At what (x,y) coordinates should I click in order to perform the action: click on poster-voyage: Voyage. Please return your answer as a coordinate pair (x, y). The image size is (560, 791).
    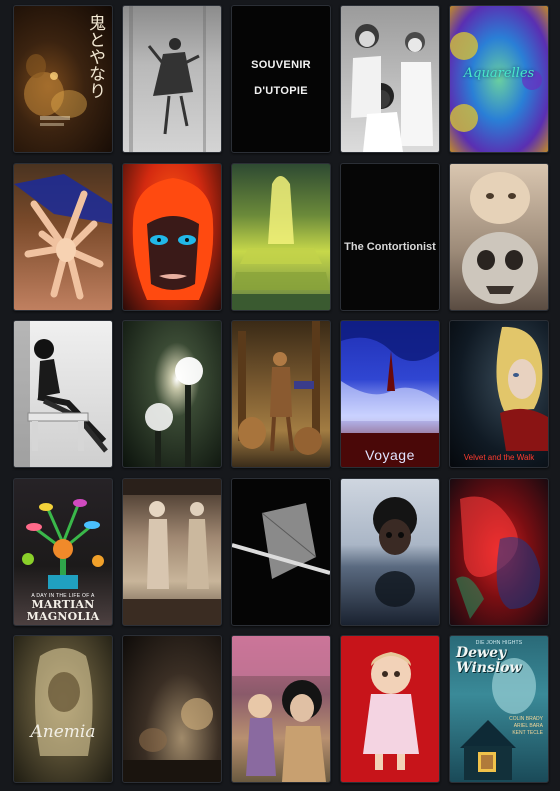
    Looking at the image, I should click on (390, 394).